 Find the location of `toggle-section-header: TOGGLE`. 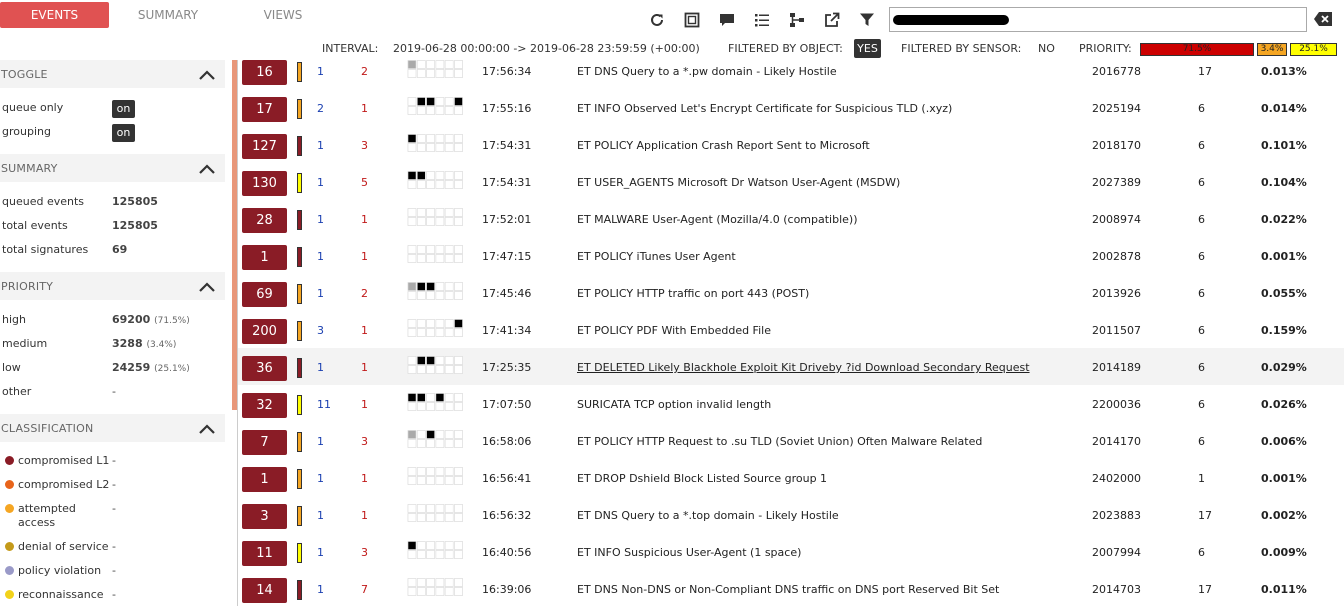

toggle-section-header: TOGGLE is located at coordinates (112, 74).